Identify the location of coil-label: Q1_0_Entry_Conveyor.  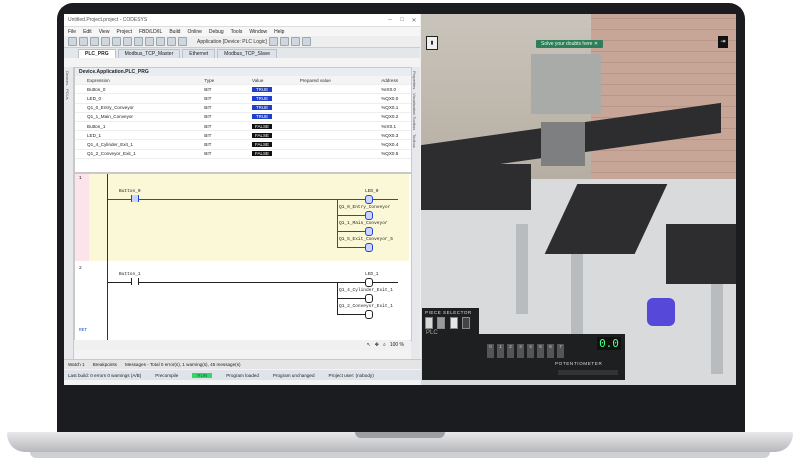
(365, 207).